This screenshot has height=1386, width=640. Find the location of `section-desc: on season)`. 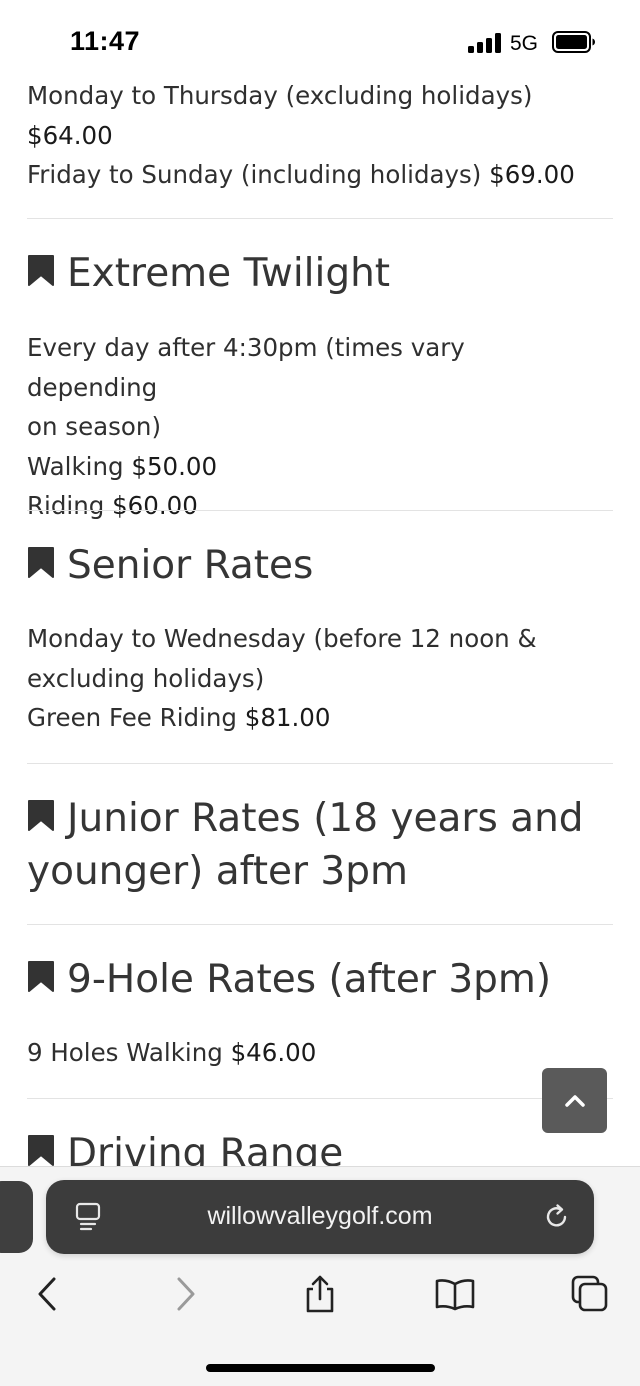

section-desc: on season) is located at coordinates (94, 426).